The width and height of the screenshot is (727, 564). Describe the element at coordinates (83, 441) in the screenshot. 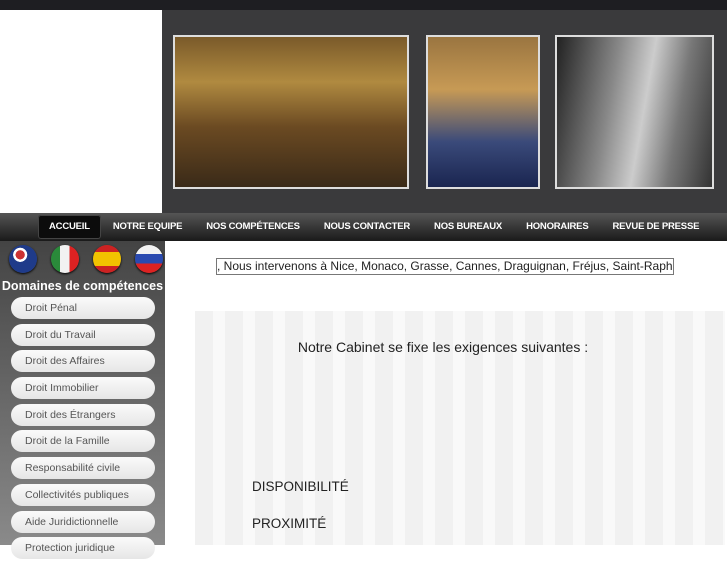

I see `sidebar-item-droit-de-la-famille: Droit de la Famille` at that location.